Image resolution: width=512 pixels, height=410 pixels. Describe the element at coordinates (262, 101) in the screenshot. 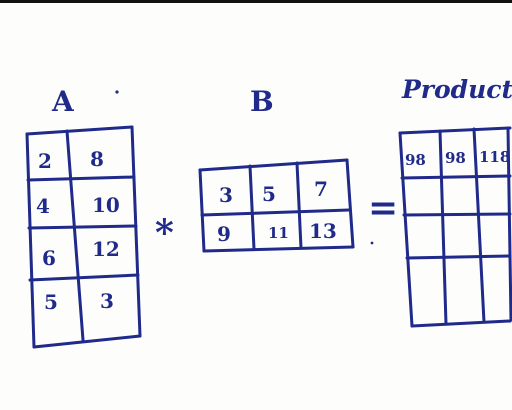

I see `matrix-b-label: B` at that location.